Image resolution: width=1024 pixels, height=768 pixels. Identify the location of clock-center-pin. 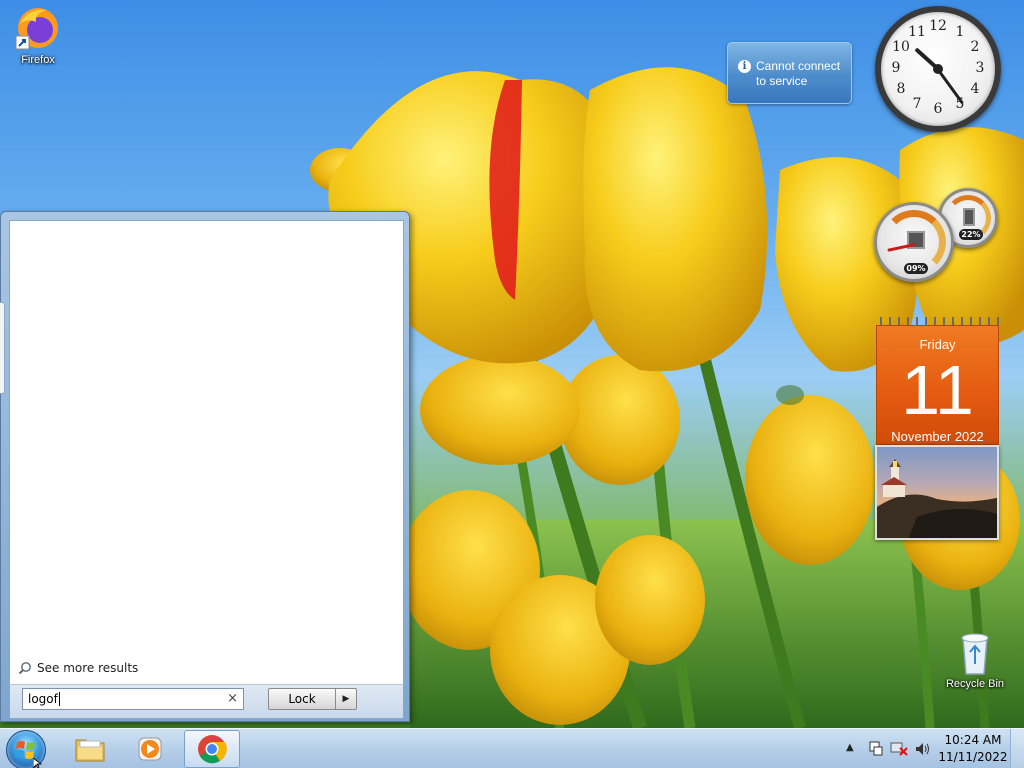
(938, 69).